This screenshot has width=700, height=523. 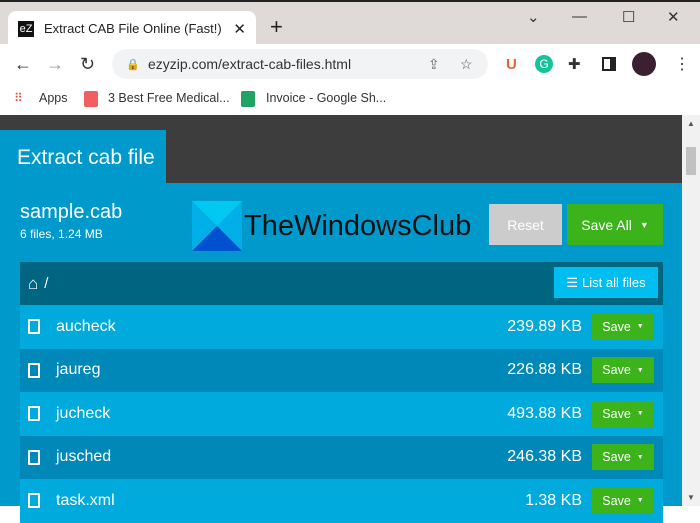 I want to click on maximize-icon: ☐, so click(x=628, y=17).